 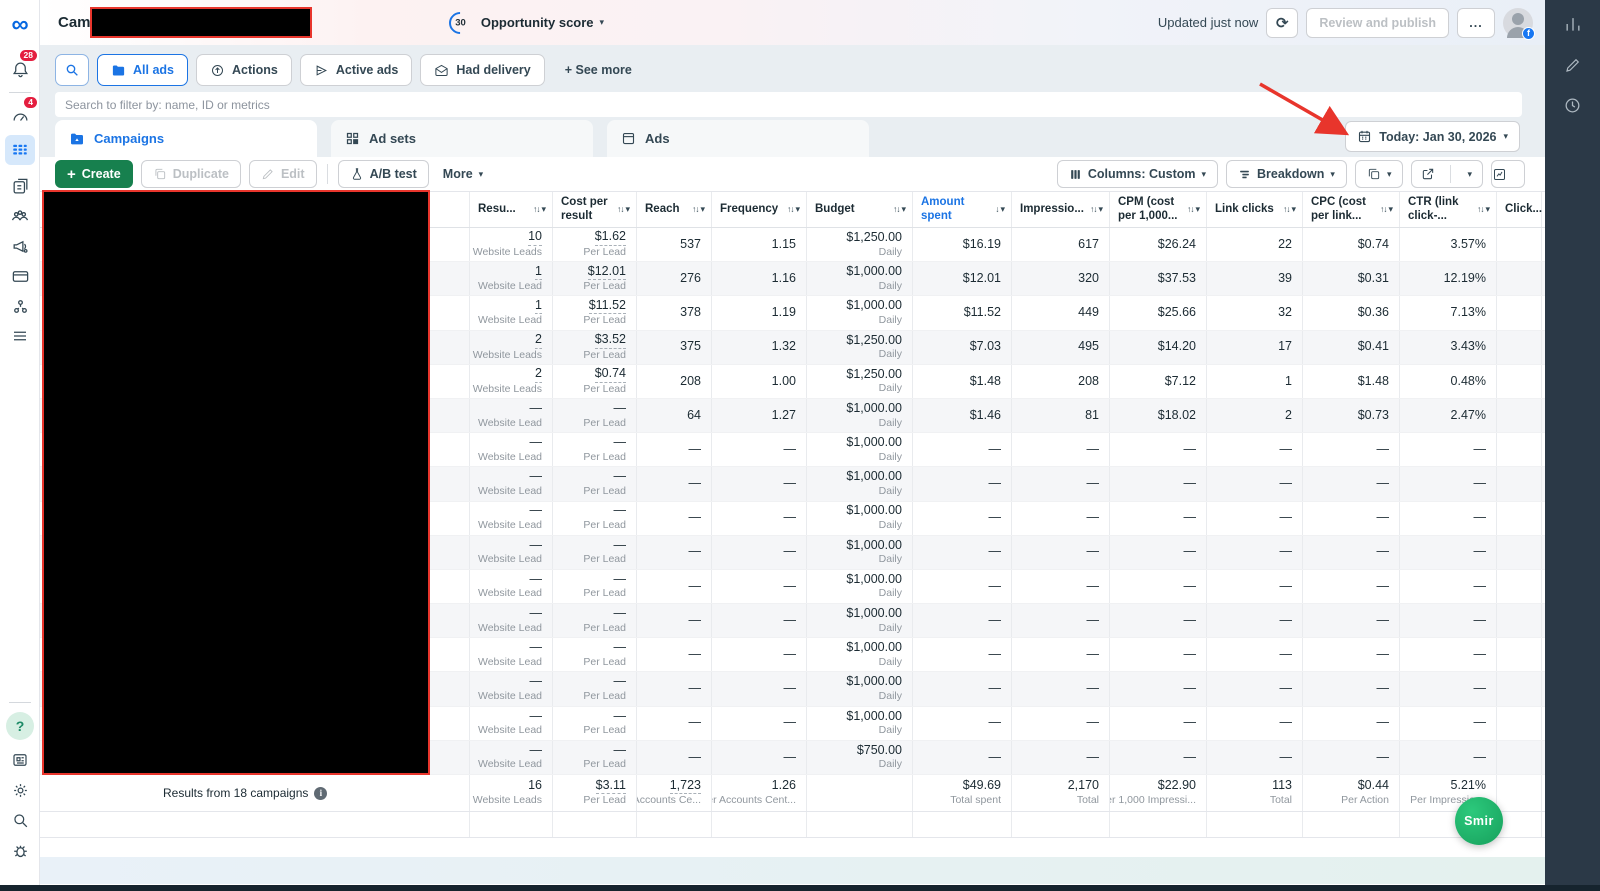 I want to click on column-header-link_clicks: Link clicks ↑↓ ▾, so click(x=1255, y=209).